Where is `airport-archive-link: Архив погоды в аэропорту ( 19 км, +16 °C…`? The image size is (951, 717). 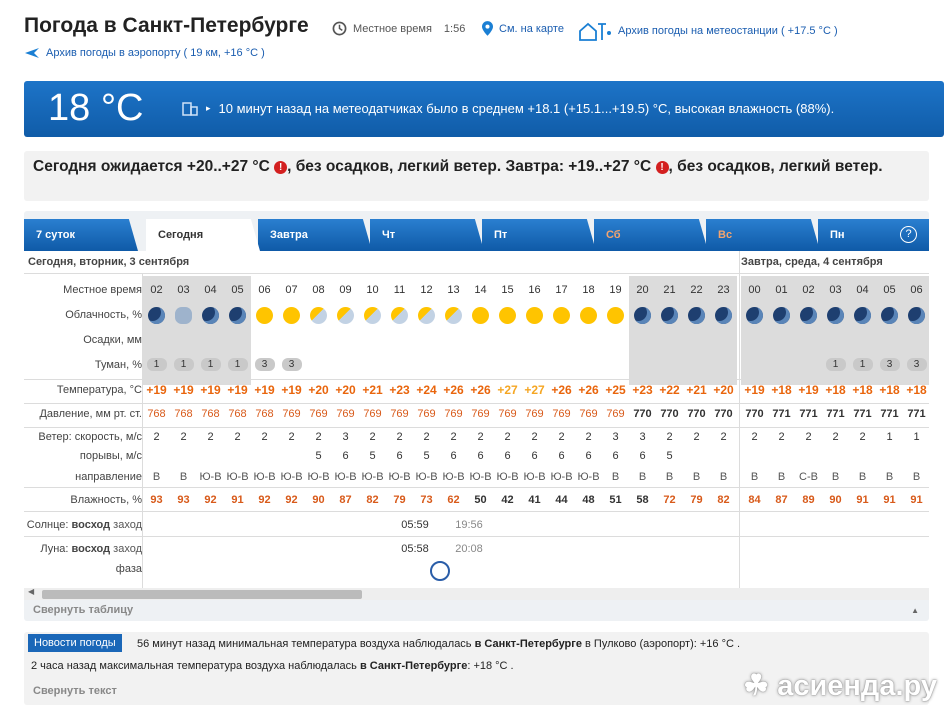 airport-archive-link: Архив погоды в аэропорту ( 19 км, +16 °C… is located at coordinates (155, 53).